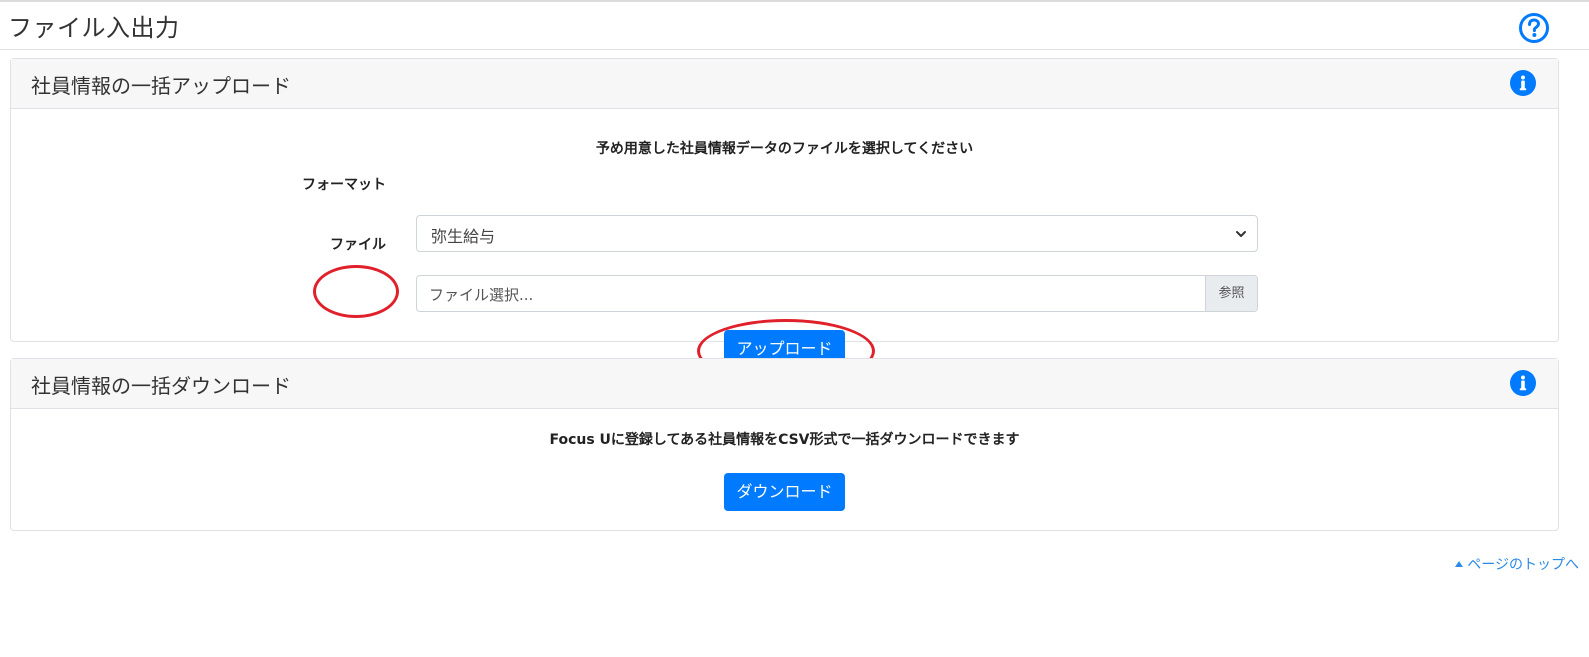 This screenshot has height=657, width=1589. What do you see at coordinates (1241, 234) in the screenshot?
I see `chevron-down-icon` at bounding box center [1241, 234].